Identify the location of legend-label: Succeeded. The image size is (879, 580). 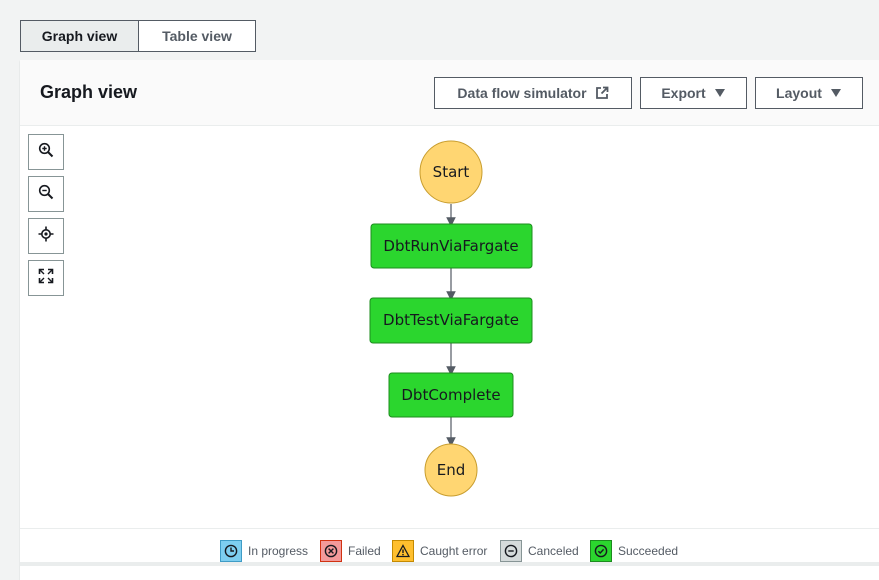
(648, 551).